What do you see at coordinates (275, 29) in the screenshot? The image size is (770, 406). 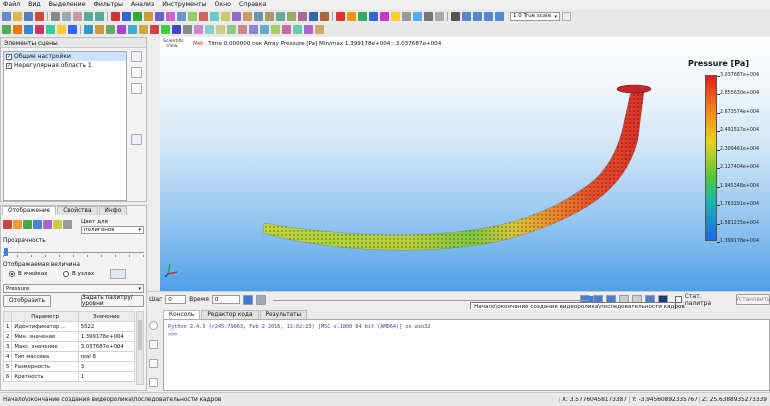 I see `animation-icon` at bounding box center [275, 29].